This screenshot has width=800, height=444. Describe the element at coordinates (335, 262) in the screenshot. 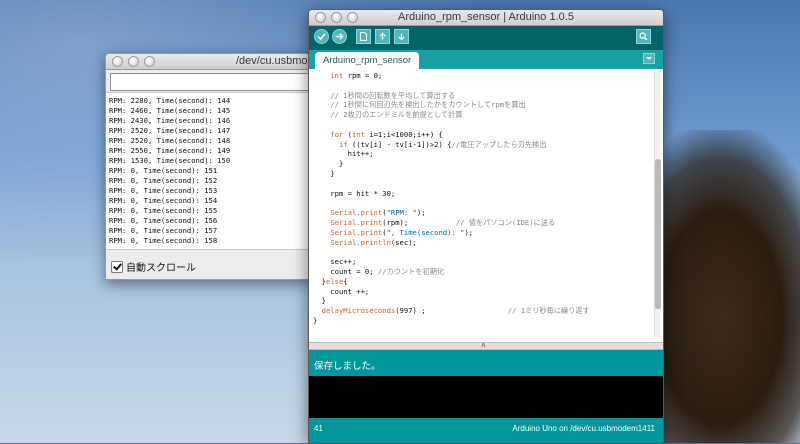

I see `code-line: sec++;` at that location.